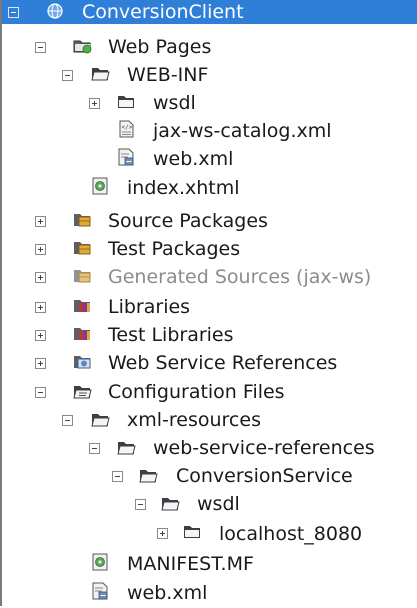 This screenshot has height=608, width=417. I want to click on tree-node-manifest: MANIFEST.MF, so click(208, 564).